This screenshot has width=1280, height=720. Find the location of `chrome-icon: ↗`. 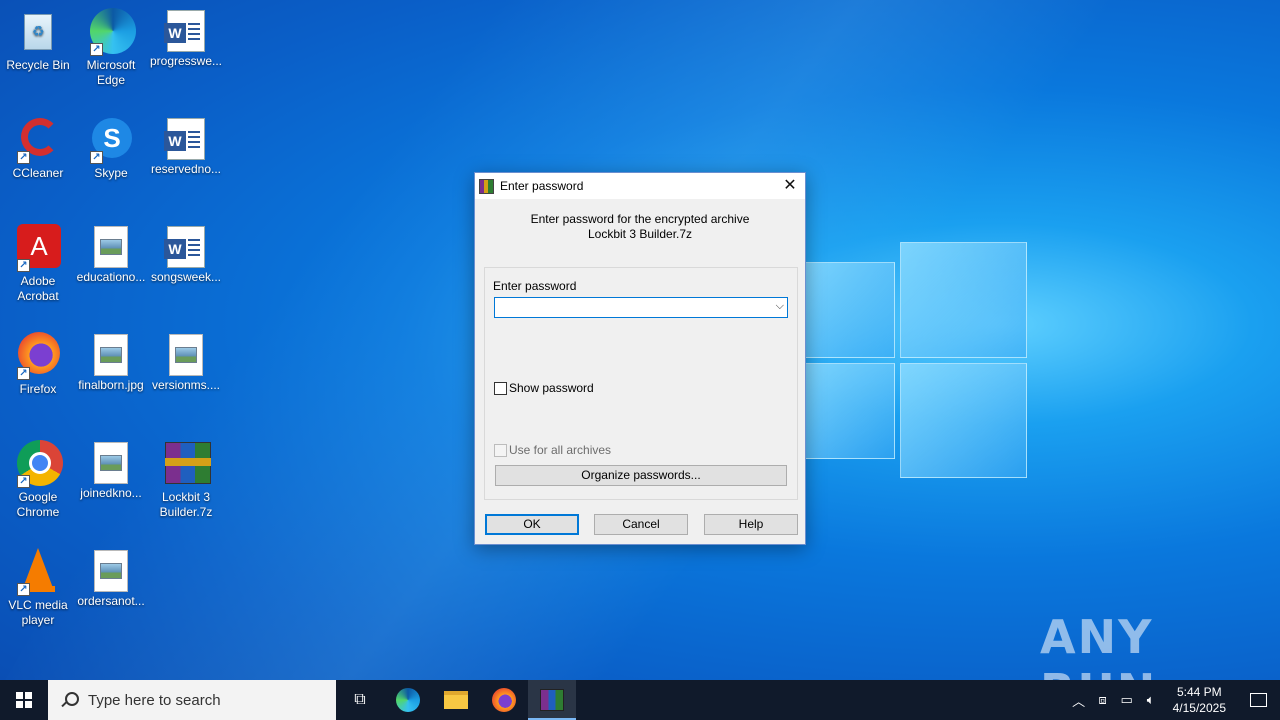

chrome-icon: ↗ is located at coordinates (39, 464).